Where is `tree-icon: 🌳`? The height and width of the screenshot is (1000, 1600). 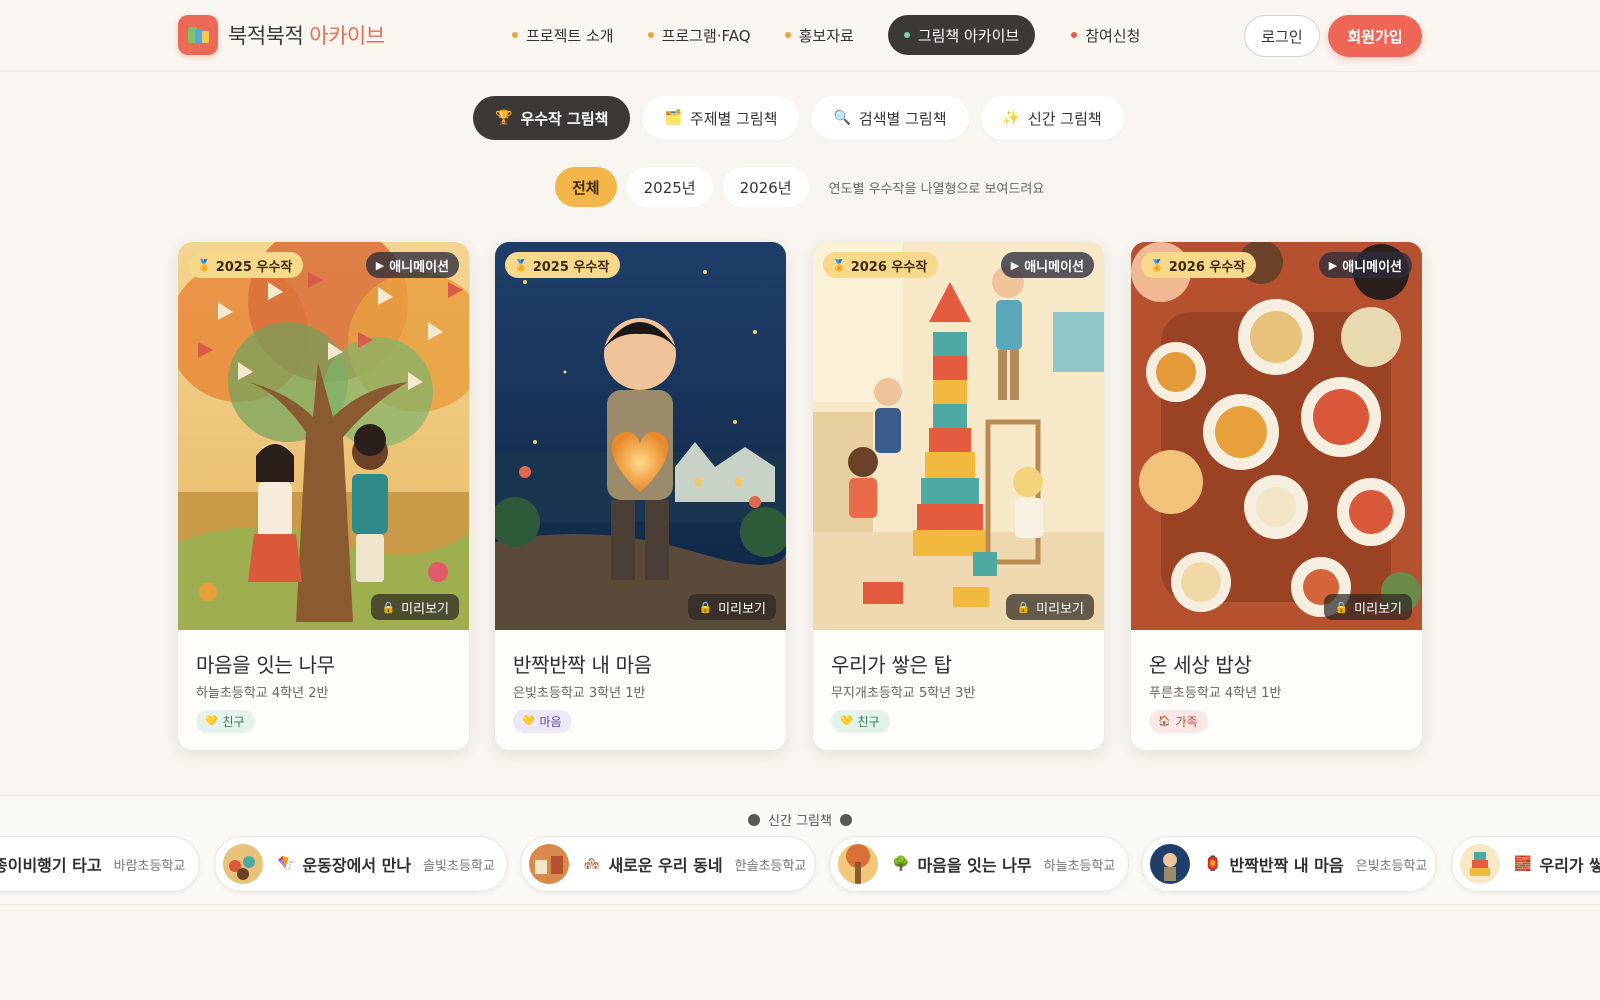
tree-icon: 🌳 is located at coordinates (901, 864).